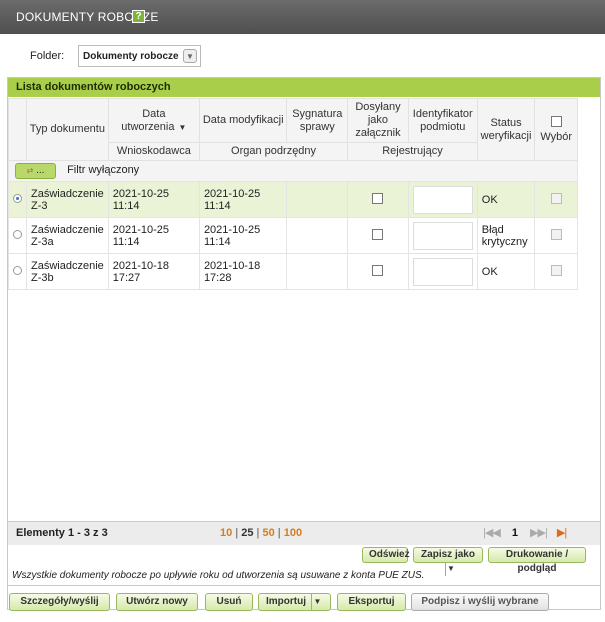 Image resolution: width=605 pixels, height=622 pixels. I want to click on filter-icon: ⇄, so click(30, 170).